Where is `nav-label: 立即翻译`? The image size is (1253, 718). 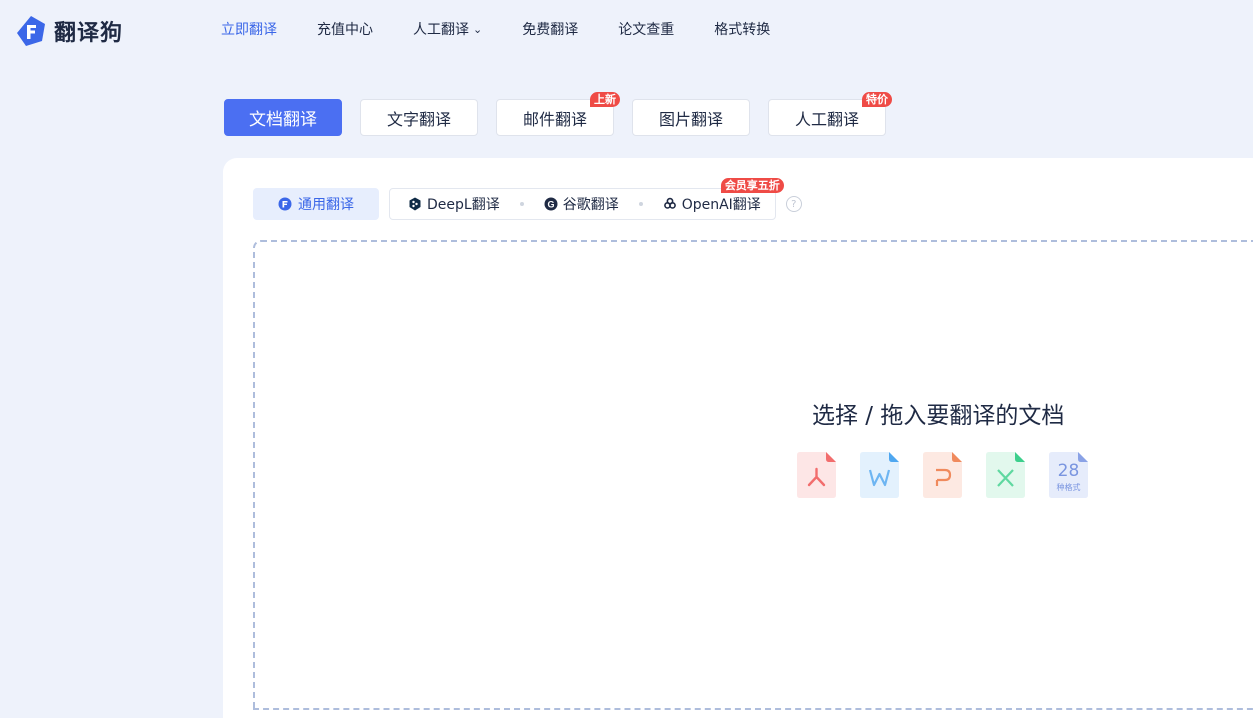 nav-label: 立即翻译 is located at coordinates (249, 30).